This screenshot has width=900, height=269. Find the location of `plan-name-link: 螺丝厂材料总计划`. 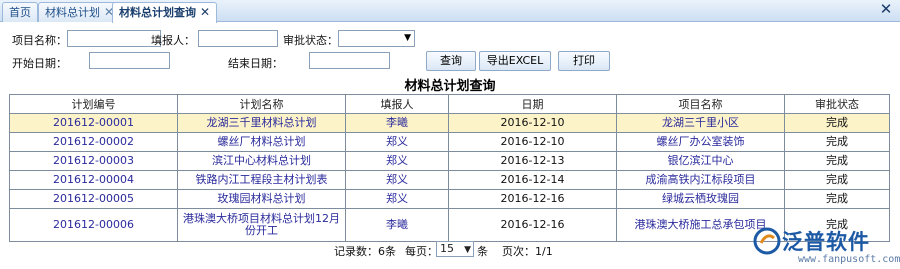

plan-name-link: 螺丝厂材料总计划 is located at coordinates (261, 142).